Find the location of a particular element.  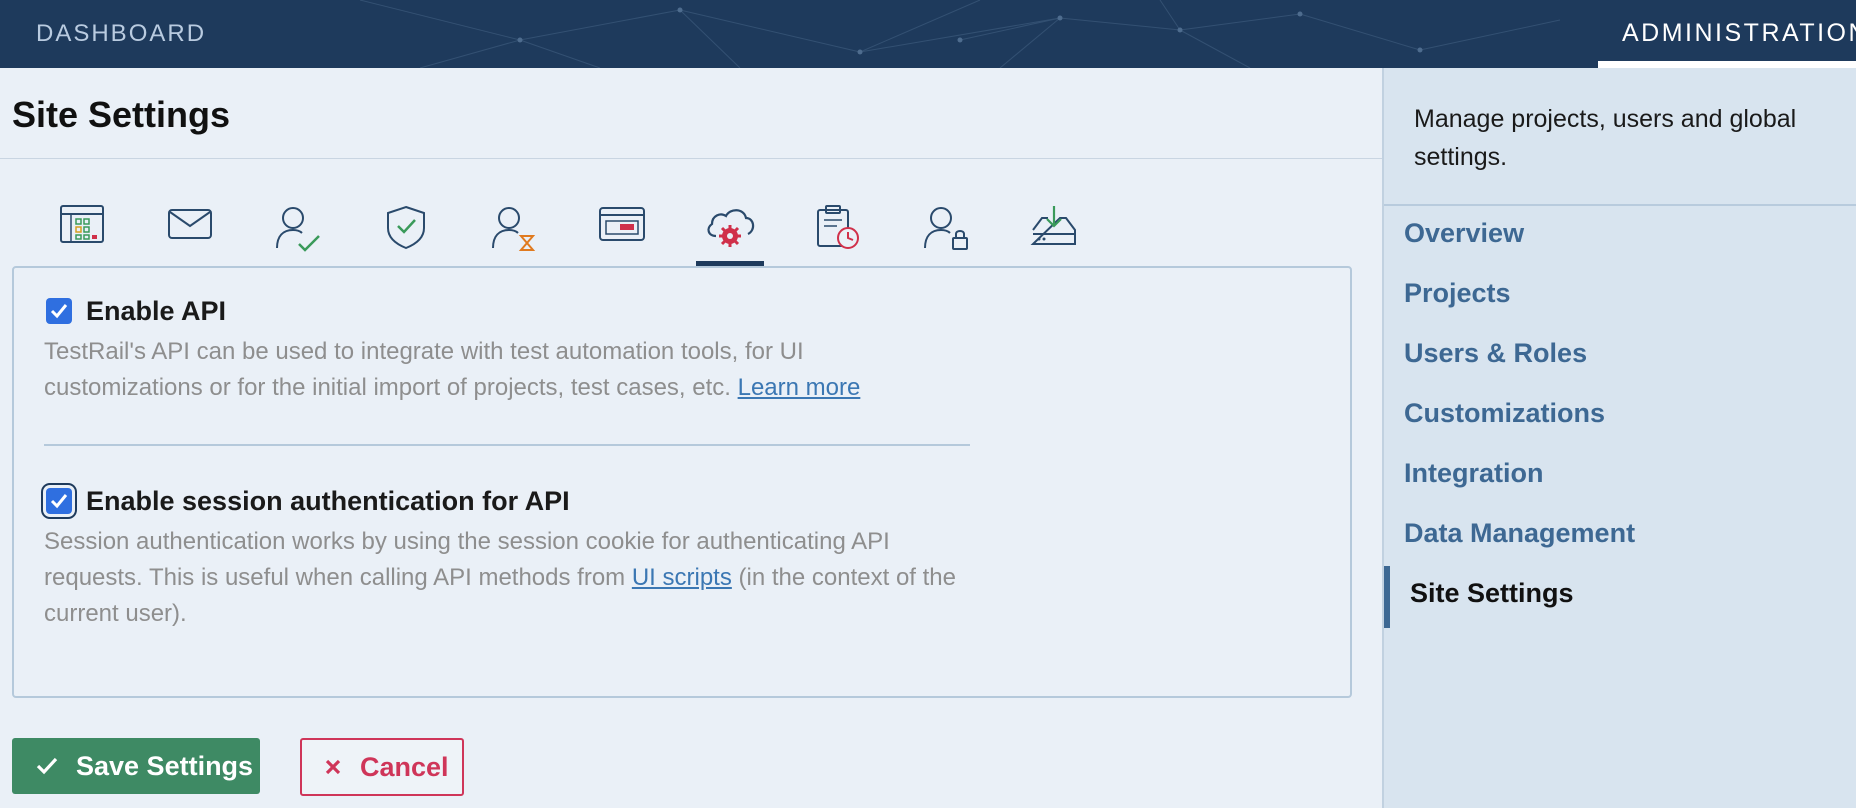

cancel-button: Cancel is located at coordinates (382, 767).